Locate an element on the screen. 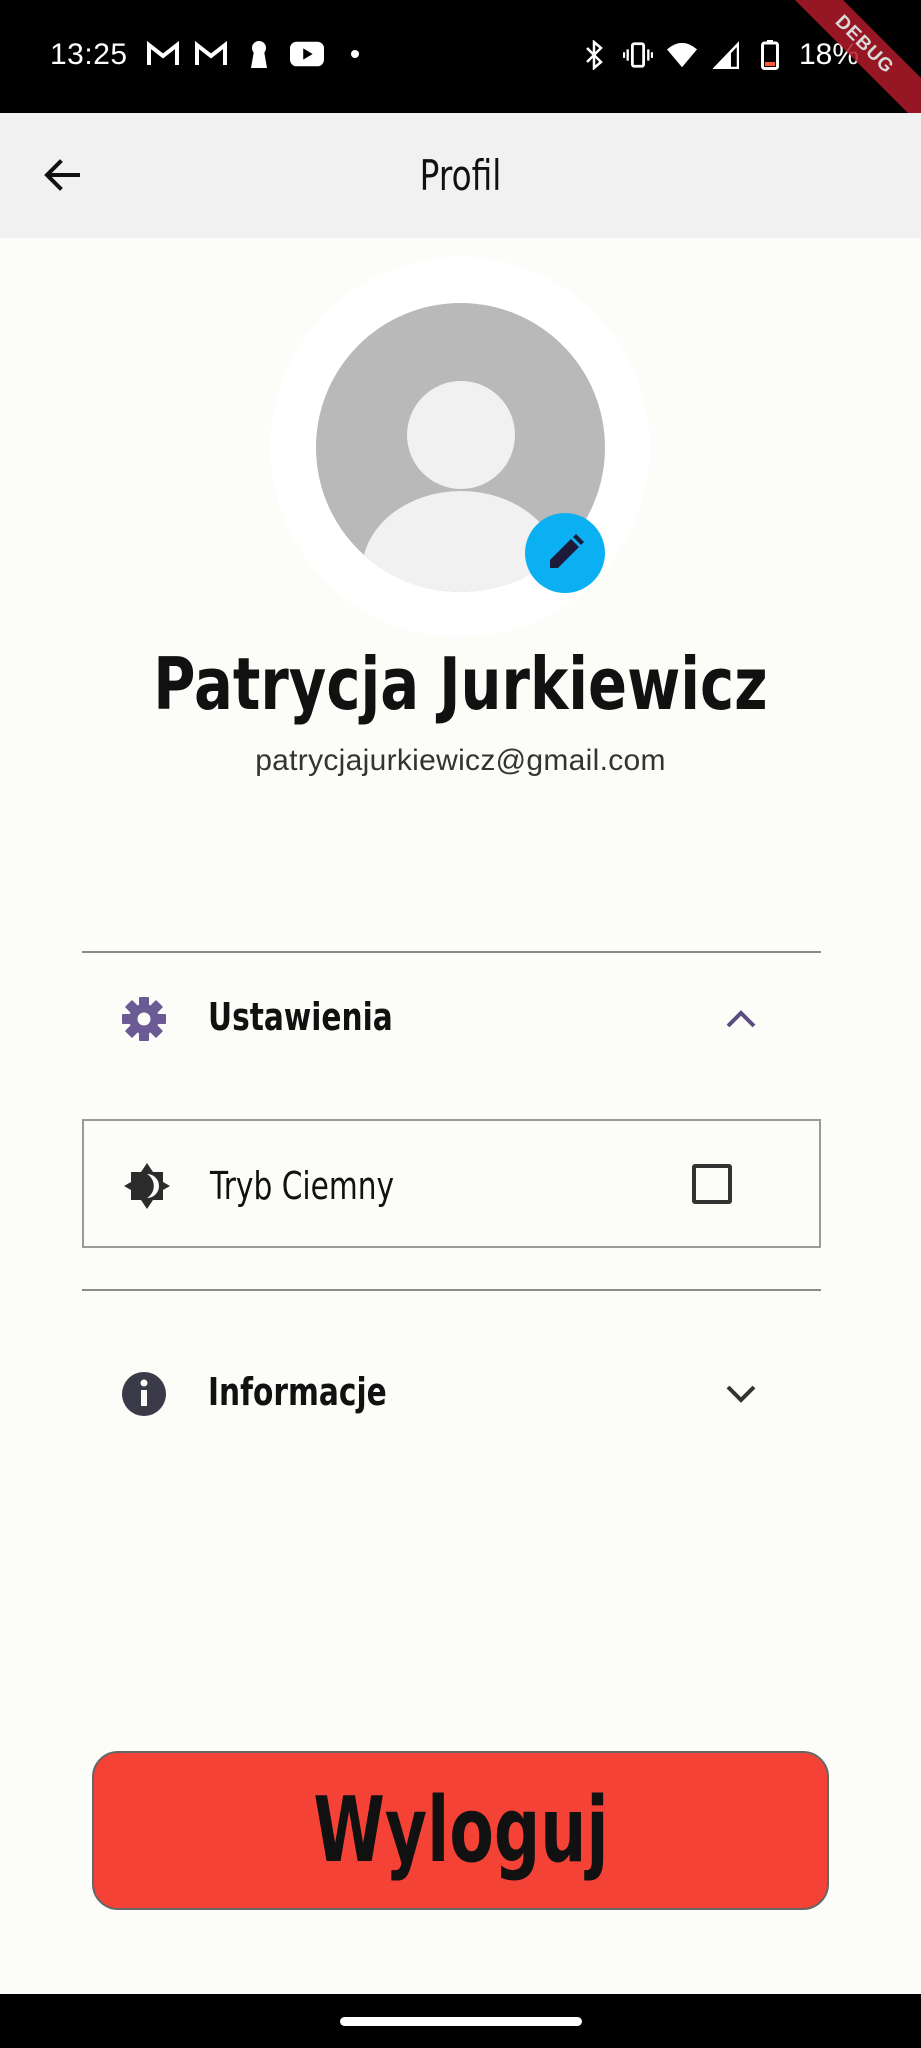 The height and width of the screenshot is (2048, 921). avatar-head is located at coordinates (461, 435).